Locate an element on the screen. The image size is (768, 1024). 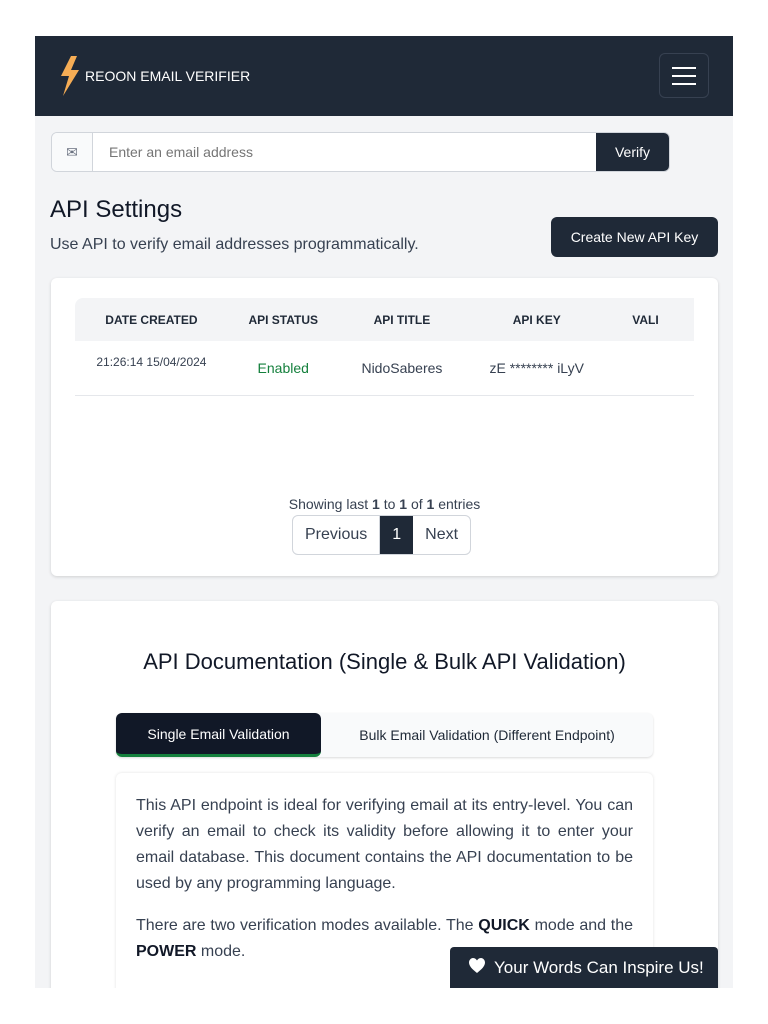
column-header: API STATUS is located at coordinates (283, 319).